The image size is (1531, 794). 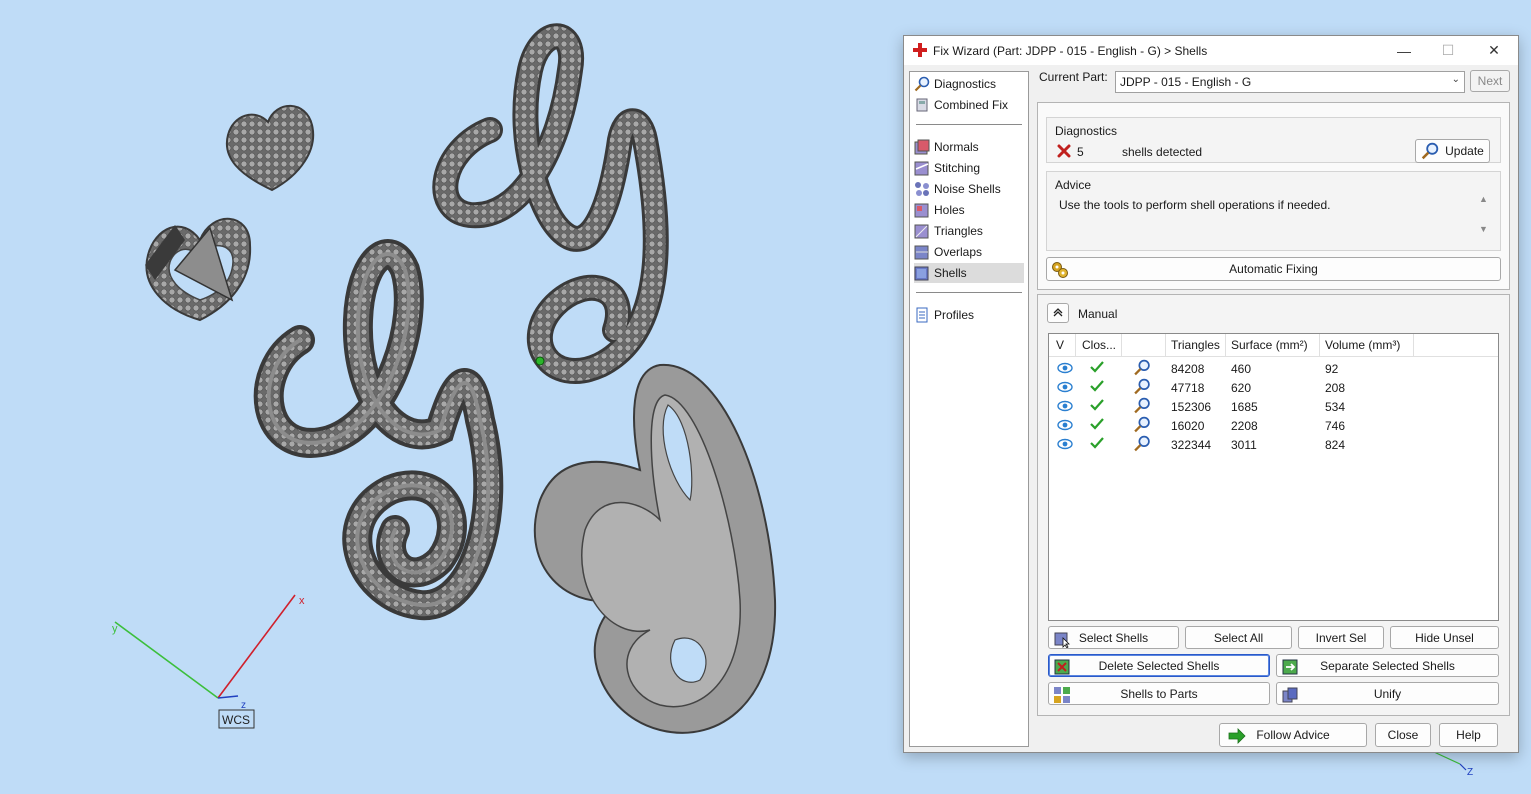 What do you see at coordinates (1387, 665) in the screenshot?
I see `separate-selected-shells-button: Separate Selected Shells` at bounding box center [1387, 665].